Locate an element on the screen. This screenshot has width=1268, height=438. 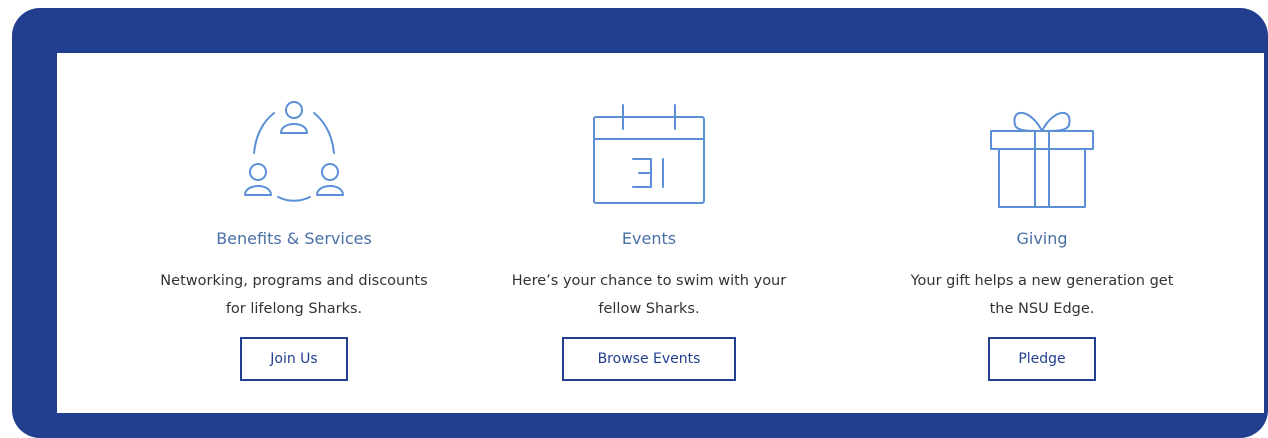
description-line: fellow Sharks. is located at coordinates (649, 309).